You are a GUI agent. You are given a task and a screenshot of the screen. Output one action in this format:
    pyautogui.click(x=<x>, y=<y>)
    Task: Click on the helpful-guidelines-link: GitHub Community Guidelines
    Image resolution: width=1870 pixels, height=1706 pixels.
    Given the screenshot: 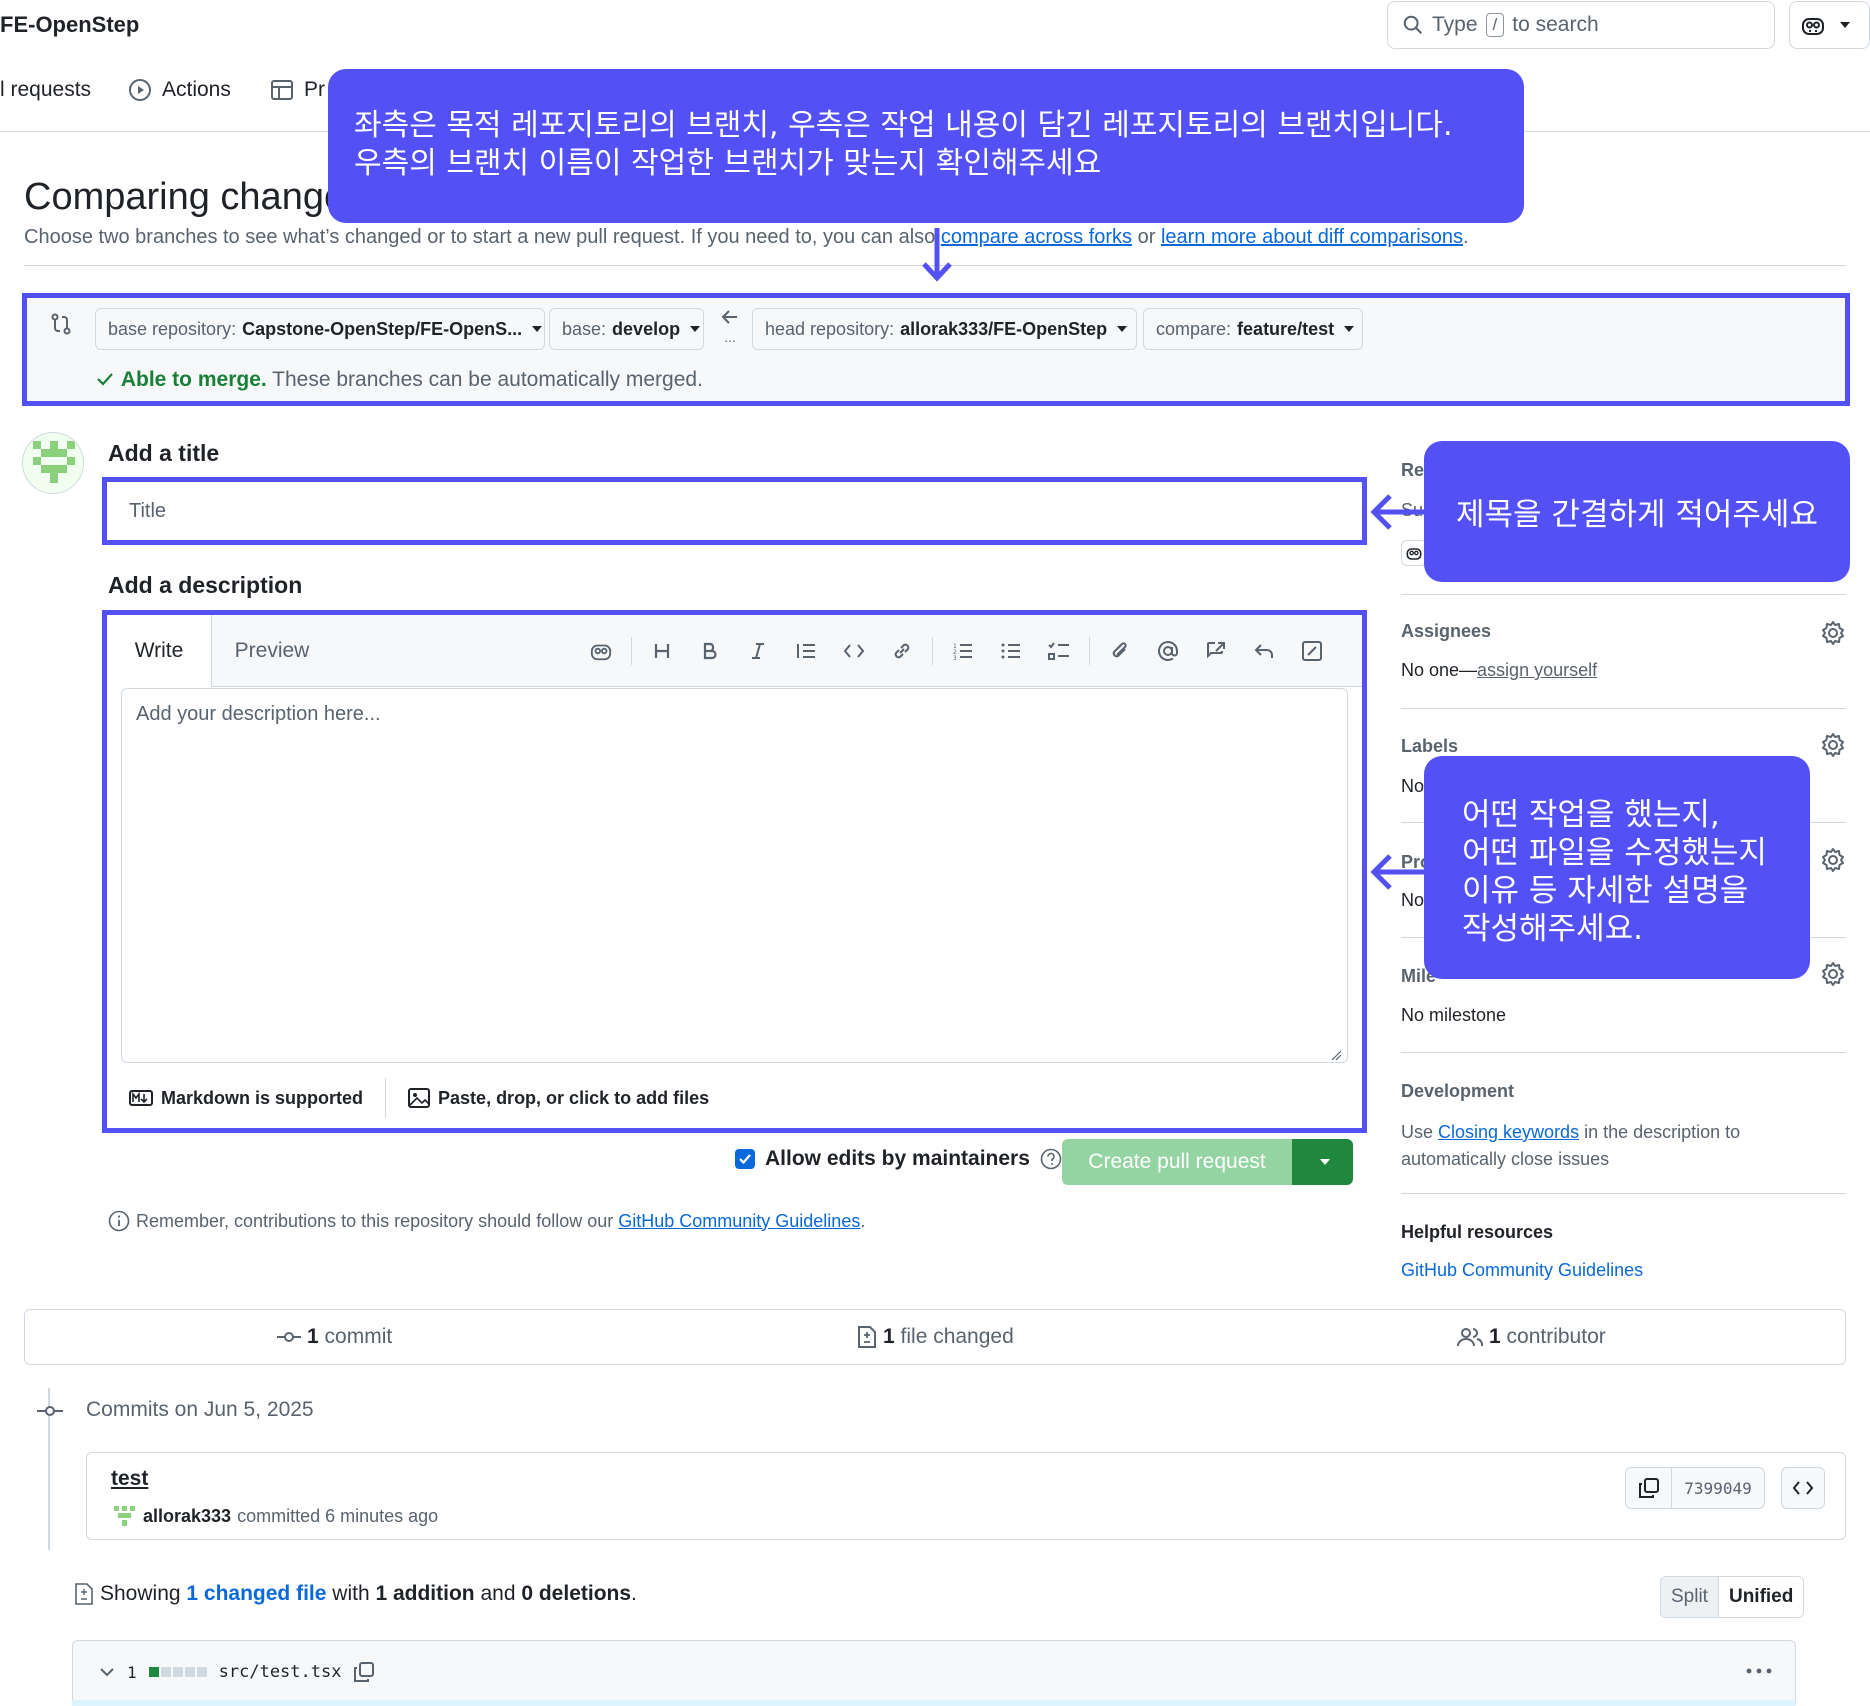 What is the action you would take?
    pyautogui.click(x=1522, y=1270)
    